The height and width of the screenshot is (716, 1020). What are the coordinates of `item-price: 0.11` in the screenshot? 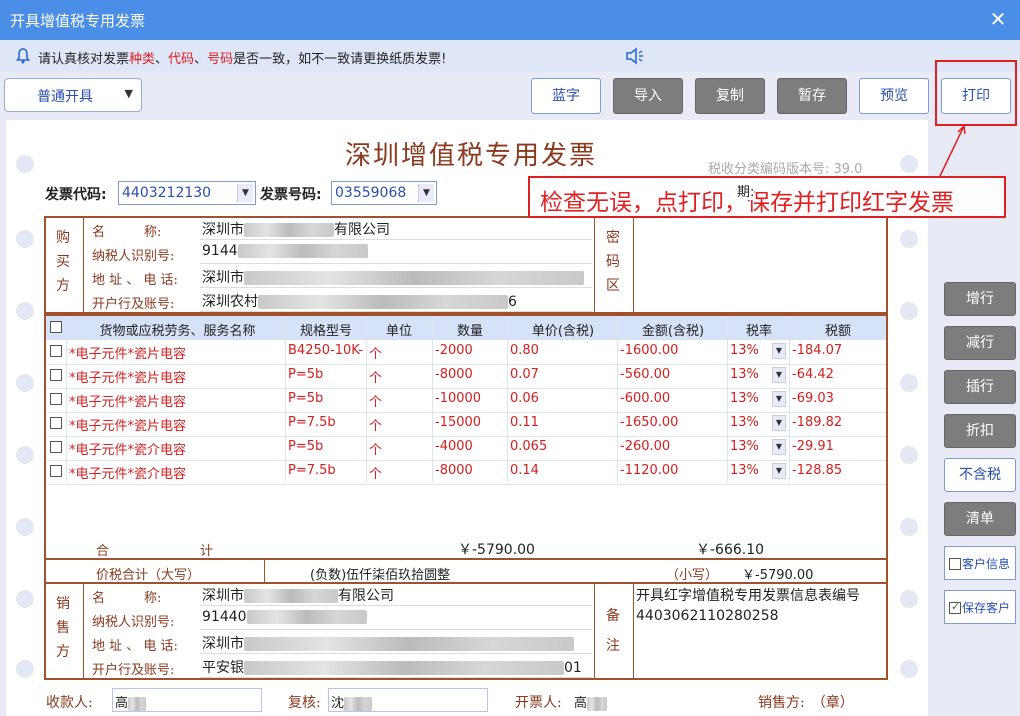 It's located at (562, 422).